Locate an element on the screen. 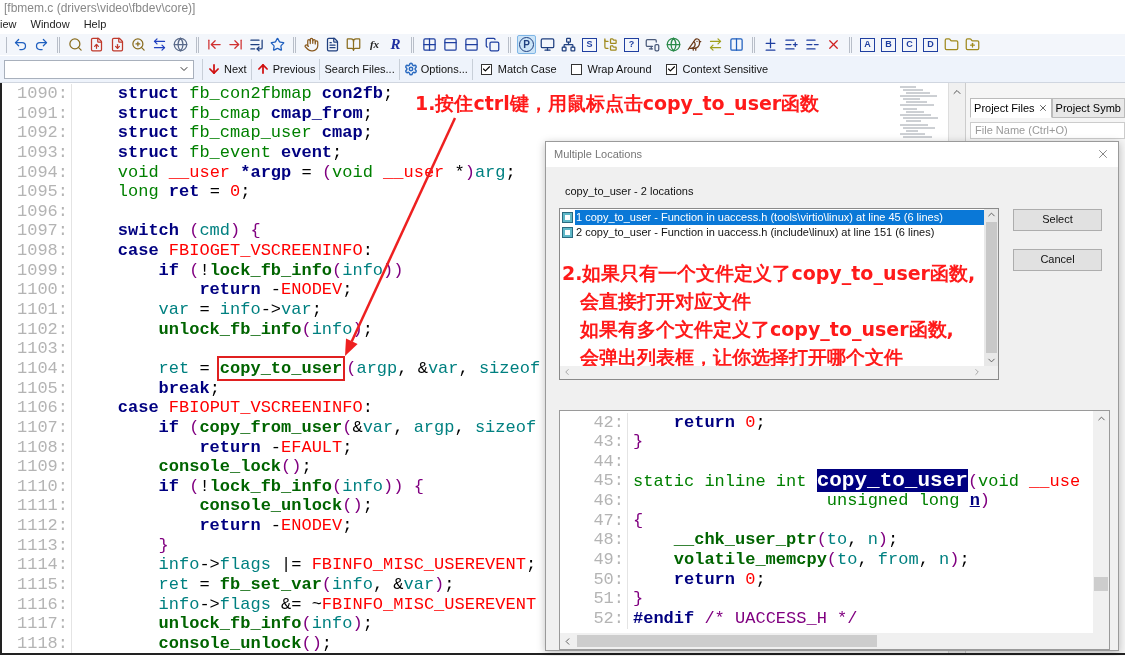  line-number: 1097: is located at coordinates (42, 231).